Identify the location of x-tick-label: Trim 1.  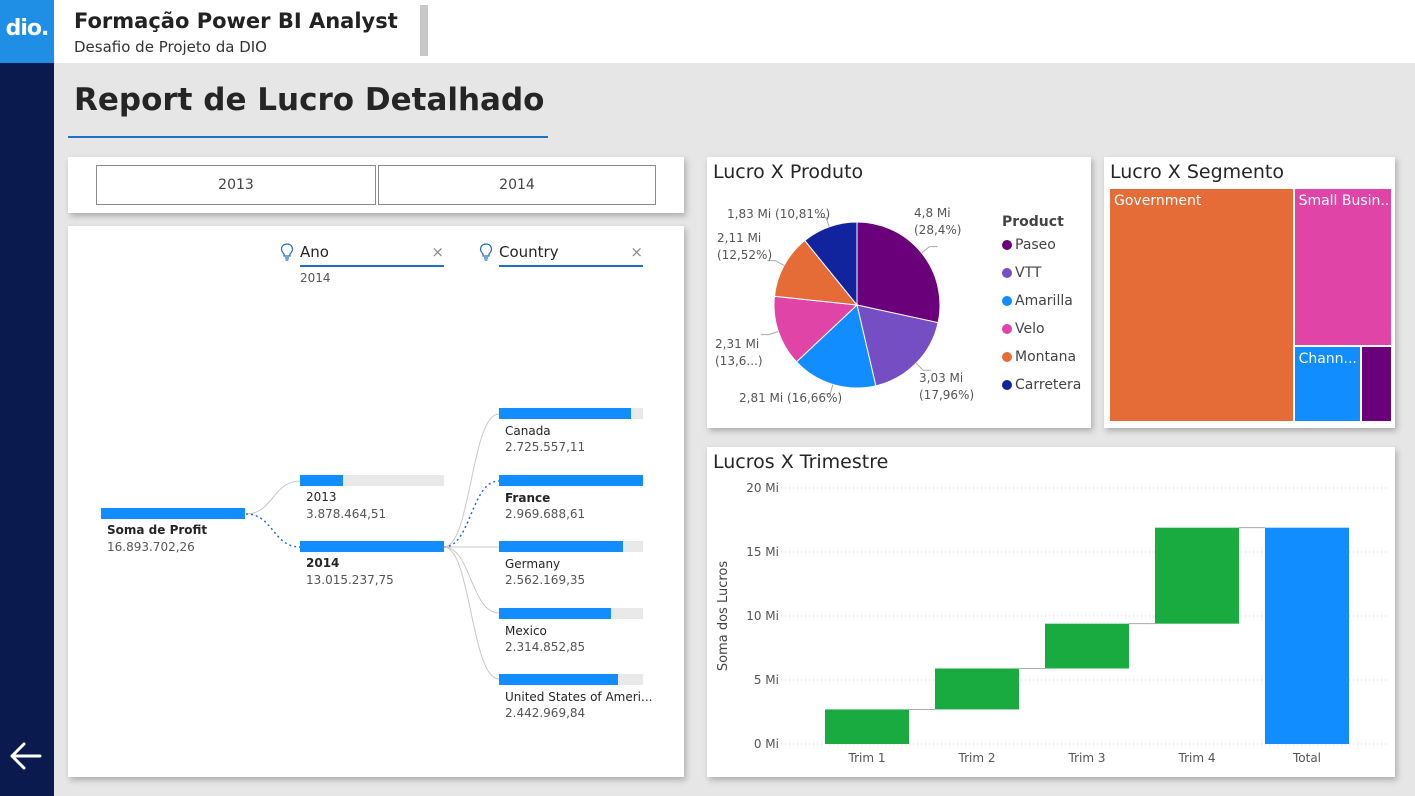
(867, 758).